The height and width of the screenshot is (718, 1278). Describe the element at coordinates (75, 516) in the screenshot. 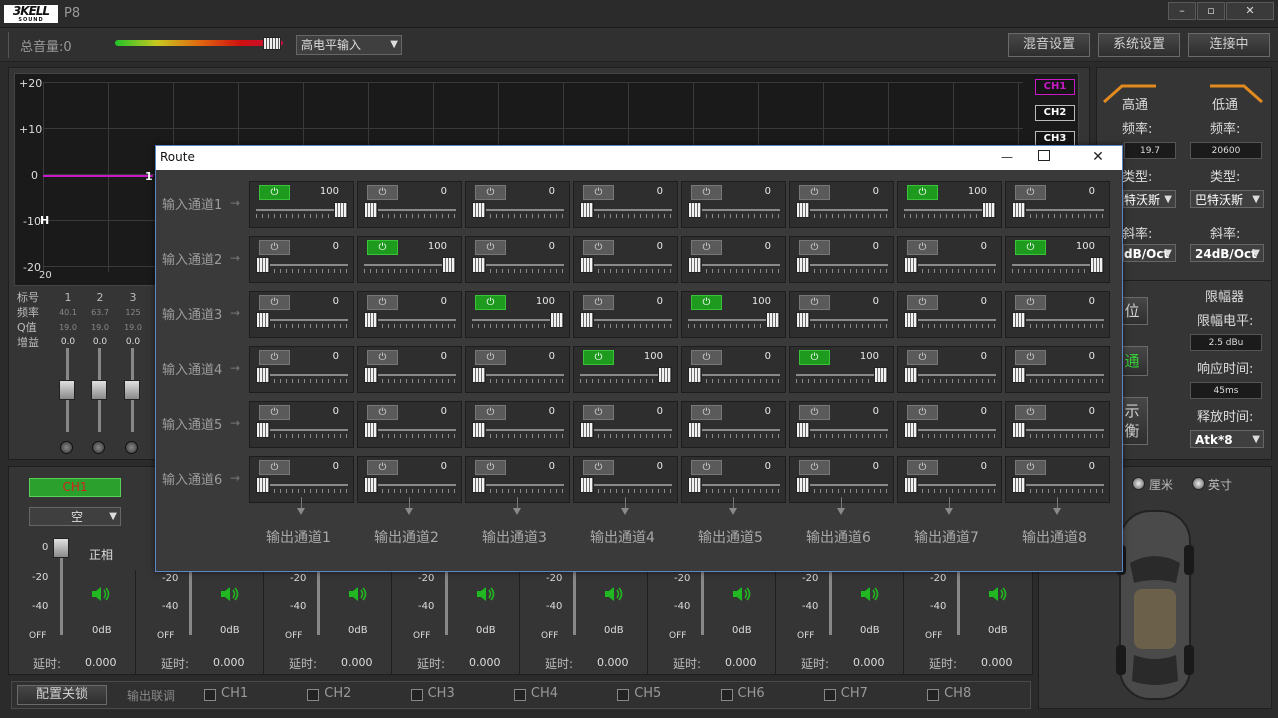

I see `ch1-mode-select: 空 ▼` at that location.